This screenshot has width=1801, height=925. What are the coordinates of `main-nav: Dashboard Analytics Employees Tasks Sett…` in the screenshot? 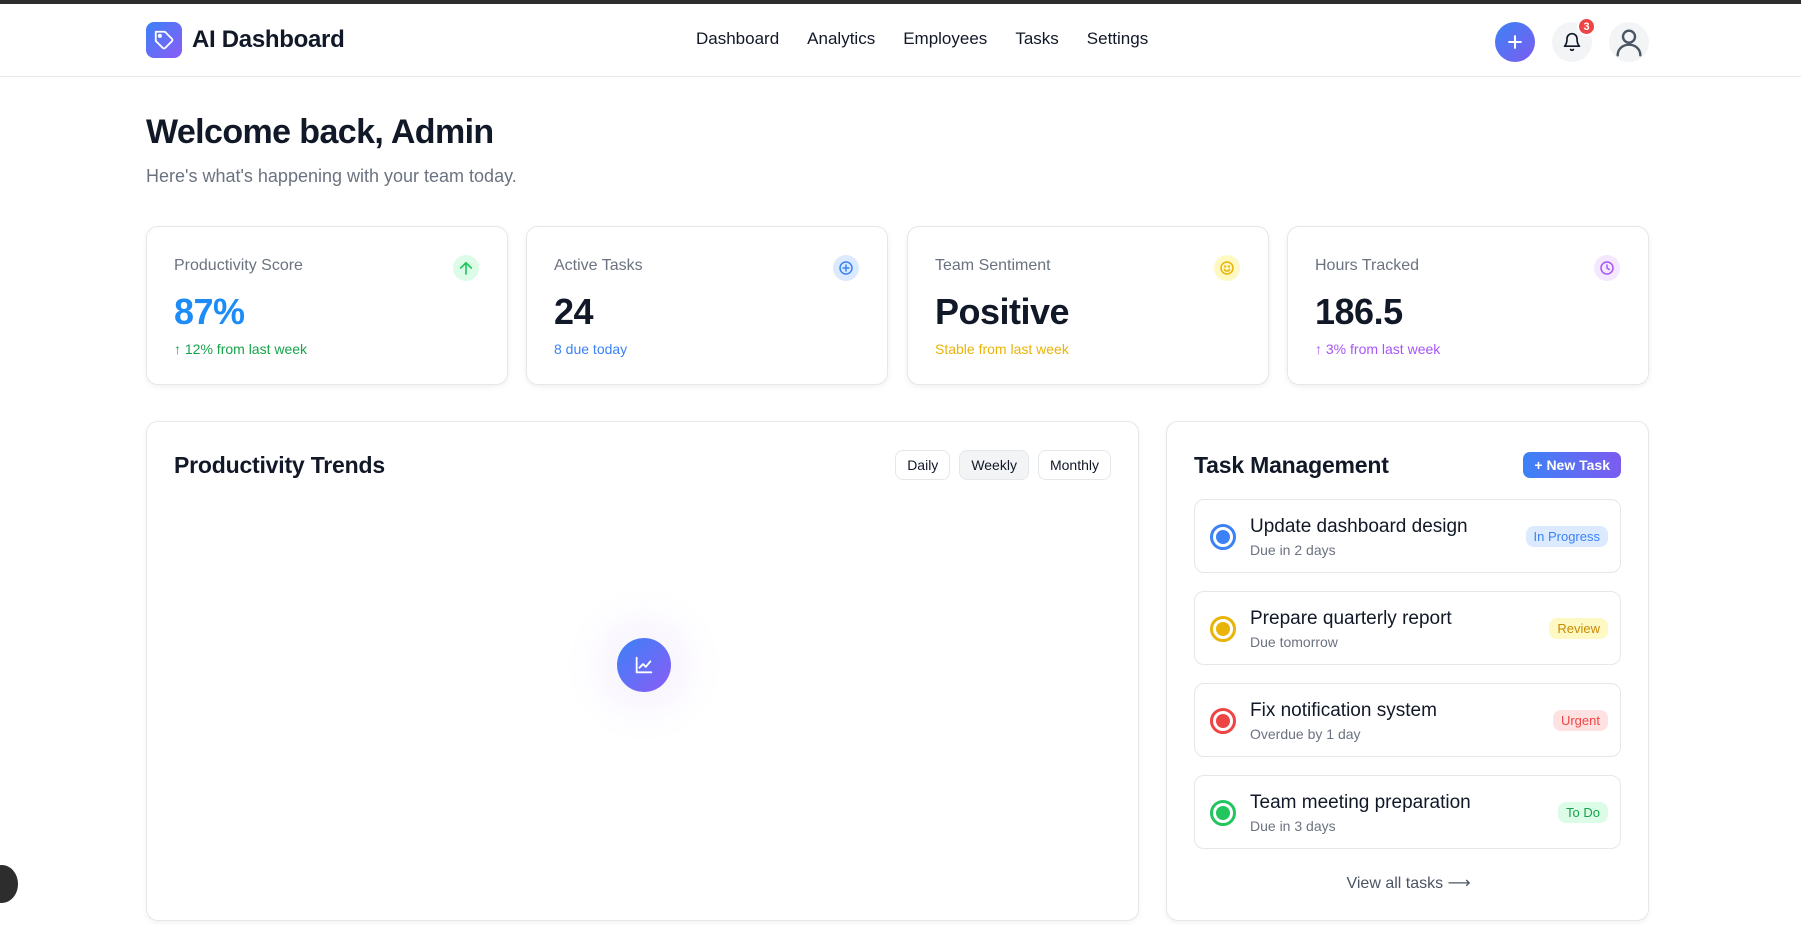 It's located at (922, 39).